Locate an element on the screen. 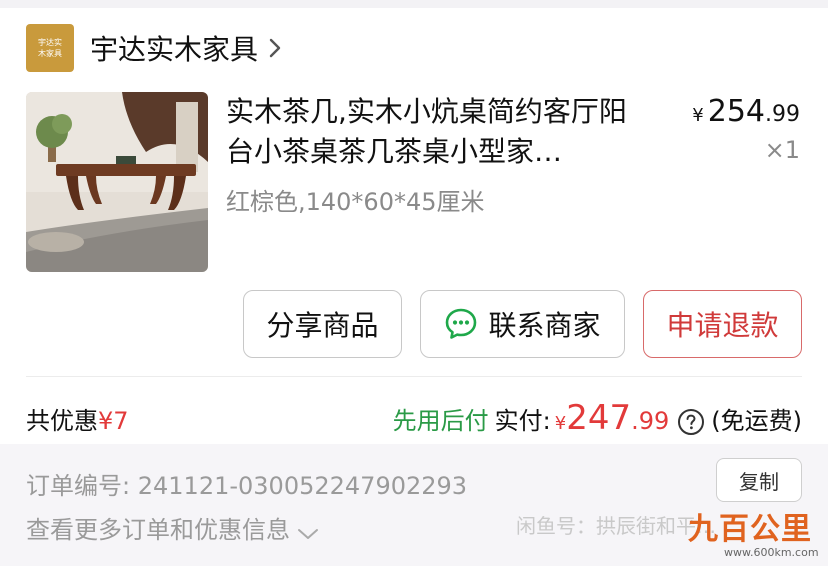 This screenshot has width=828, height=566. copy-order-number-button: 复制 is located at coordinates (759, 480).